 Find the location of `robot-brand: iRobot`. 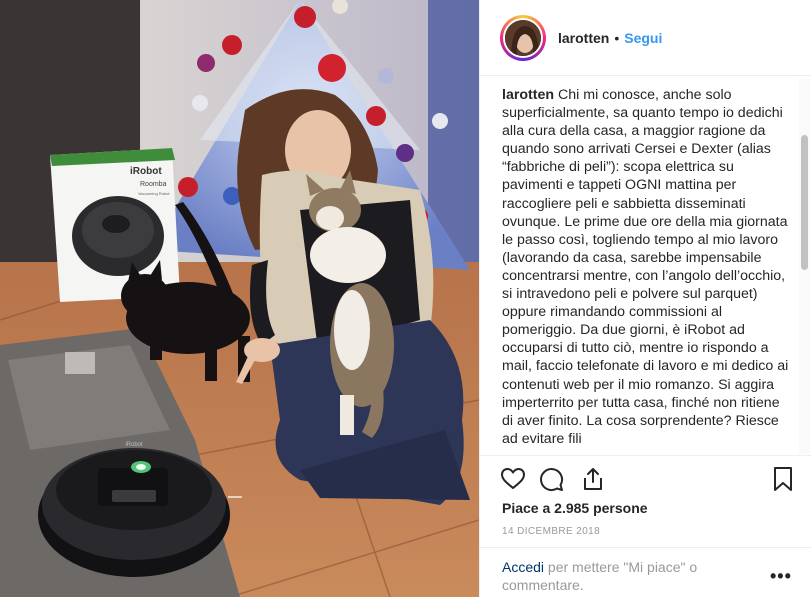

robot-brand: iRobot is located at coordinates (134, 445).